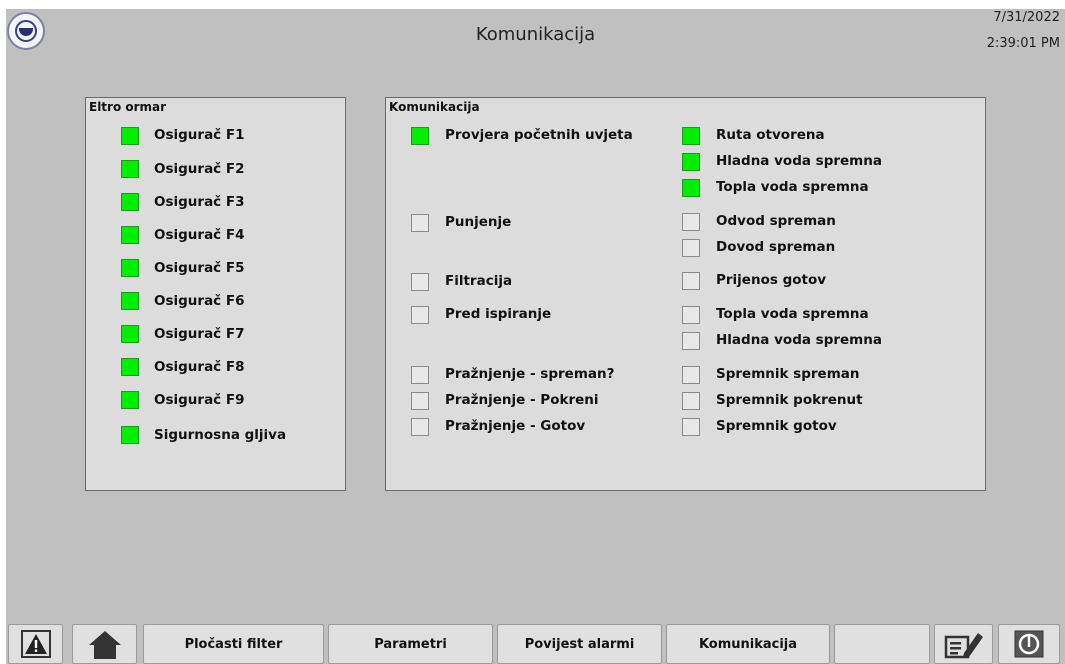  Describe the element at coordinates (130, 268) in the screenshot. I see `indicator-osigurac-f5` at that location.